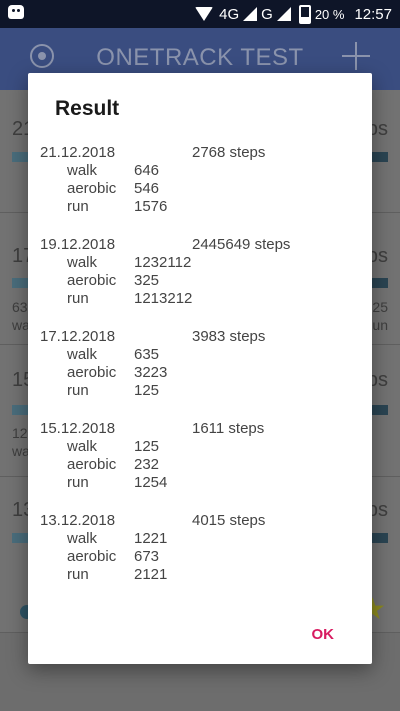 Image resolution: width=400 pixels, height=711 pixels. Describe the element at coordinates (293, 14) in the screenshot. I see `status-icons: 4G G 20 % 12:57` at that location.